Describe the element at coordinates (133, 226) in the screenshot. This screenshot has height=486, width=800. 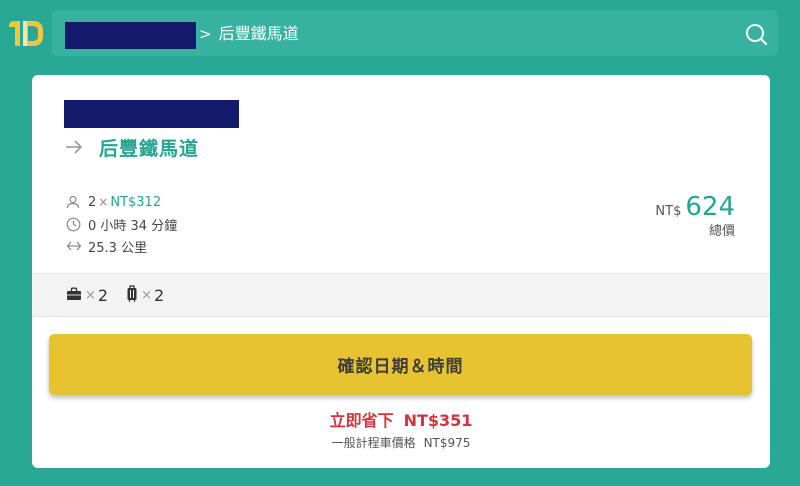
I see `duration-text: 0 小時 34 分鐘` at that location.